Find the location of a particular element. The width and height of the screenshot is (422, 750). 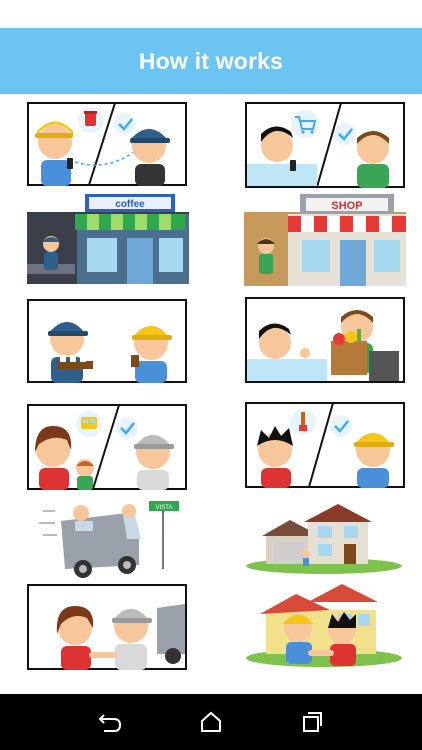

recents-button is located at coordinates (312, 722).